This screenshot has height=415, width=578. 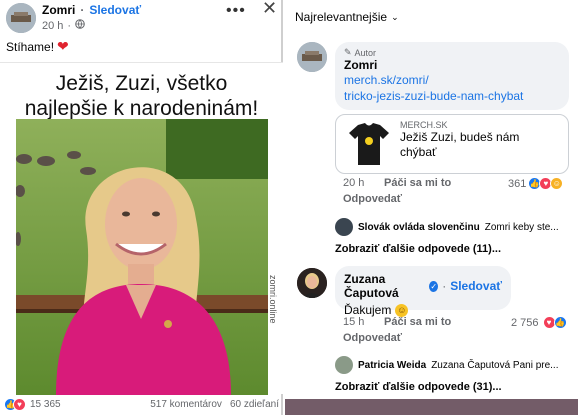 What do you see at coordinates (536, 183) in the screenshot?
I see `comment-reactions: 361 👍 ♥ ☺` at bounding box center [536, 183].